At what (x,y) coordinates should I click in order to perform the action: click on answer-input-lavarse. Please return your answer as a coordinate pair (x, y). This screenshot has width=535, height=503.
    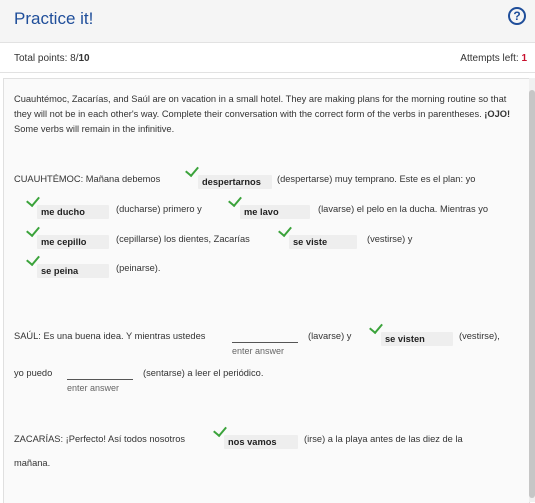
    Looking at the image, I should click on (265, 336).